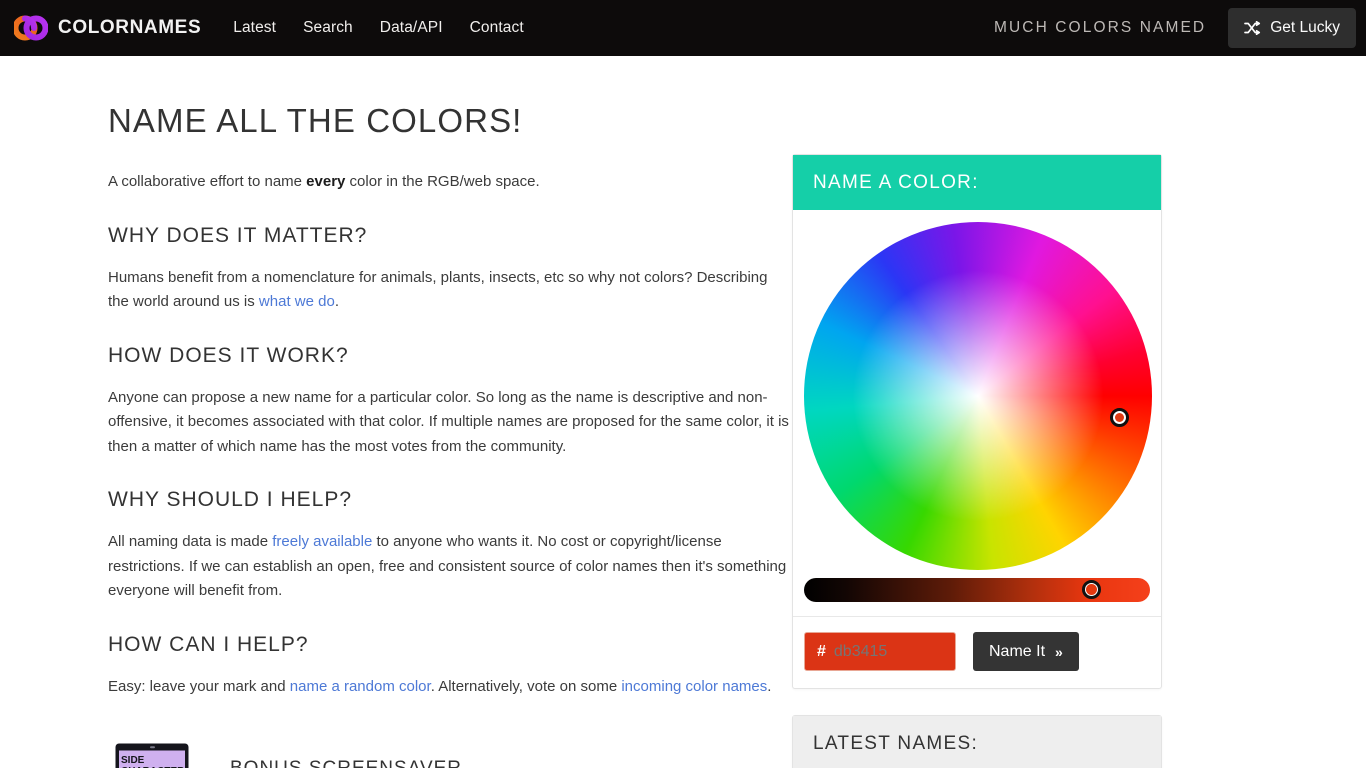  What do you see at coordinates (1305, 27) in the screenshot?
I see `get-lucky-label: Get Lucky` at bounding box center [1305, 27].